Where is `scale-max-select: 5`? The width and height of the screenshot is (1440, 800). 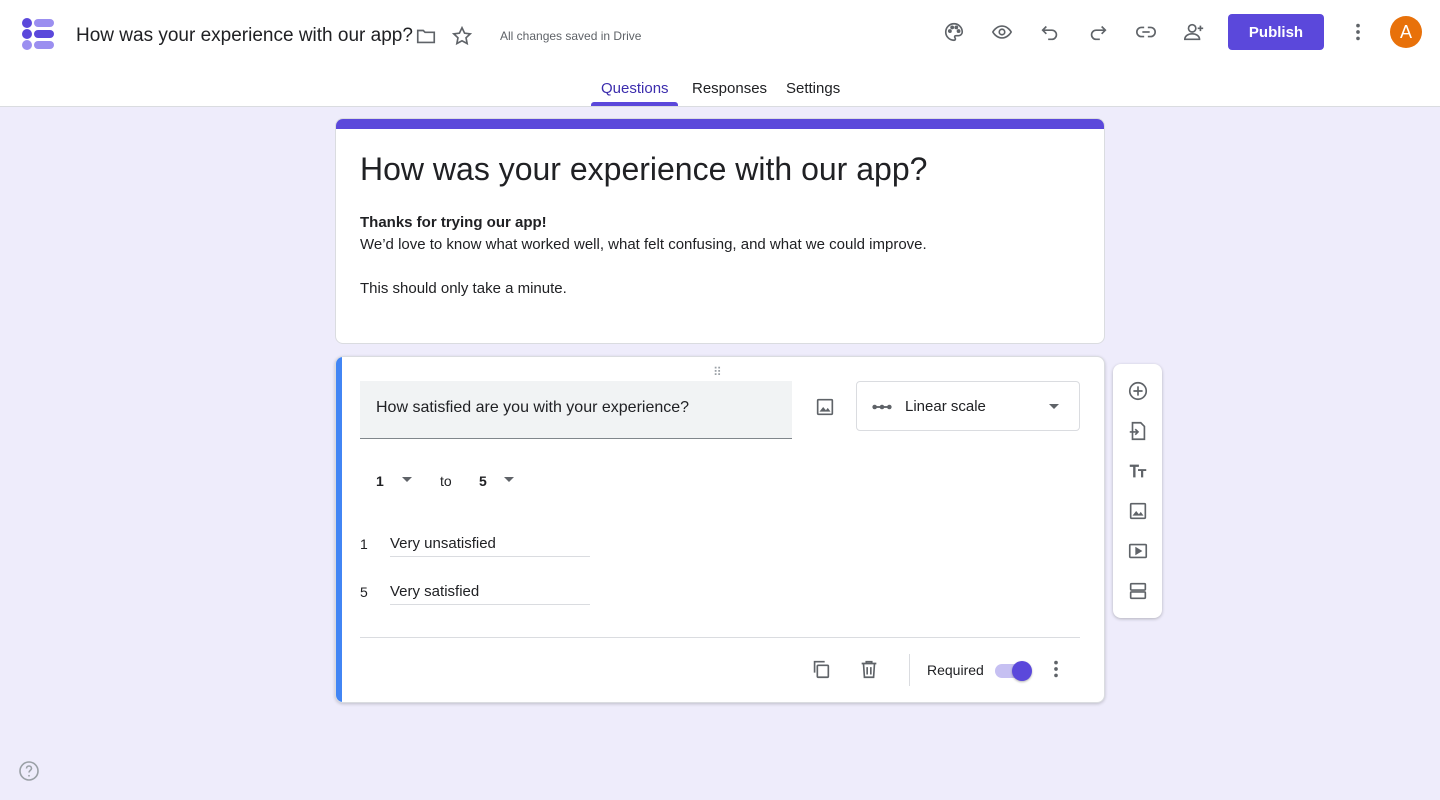
scale-max-select: 5 is located at coordinates (500, 481).